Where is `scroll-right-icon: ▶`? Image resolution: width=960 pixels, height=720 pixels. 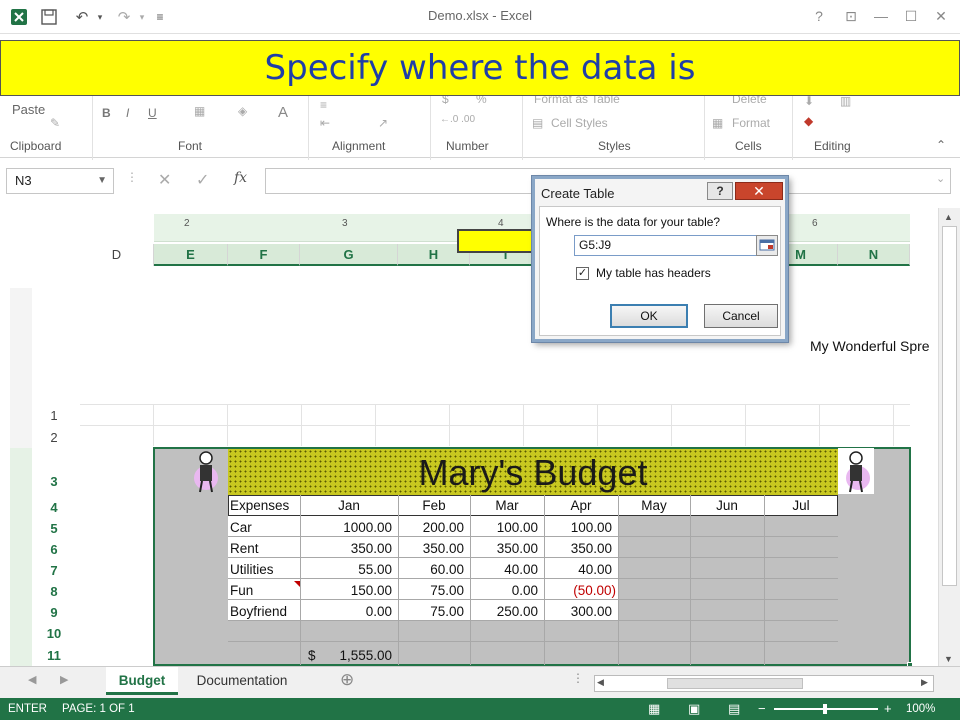
scroll-right-icon: ▶ is located at coordinates (924, 682).